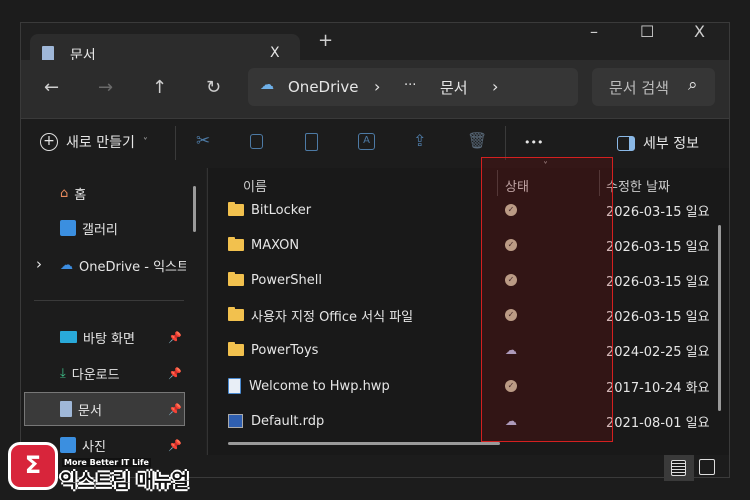 This screenshot has height=500, width=750. I want to click on file-row: PowerShell ✓ 2026-03-15 일요, so click(473, 280).